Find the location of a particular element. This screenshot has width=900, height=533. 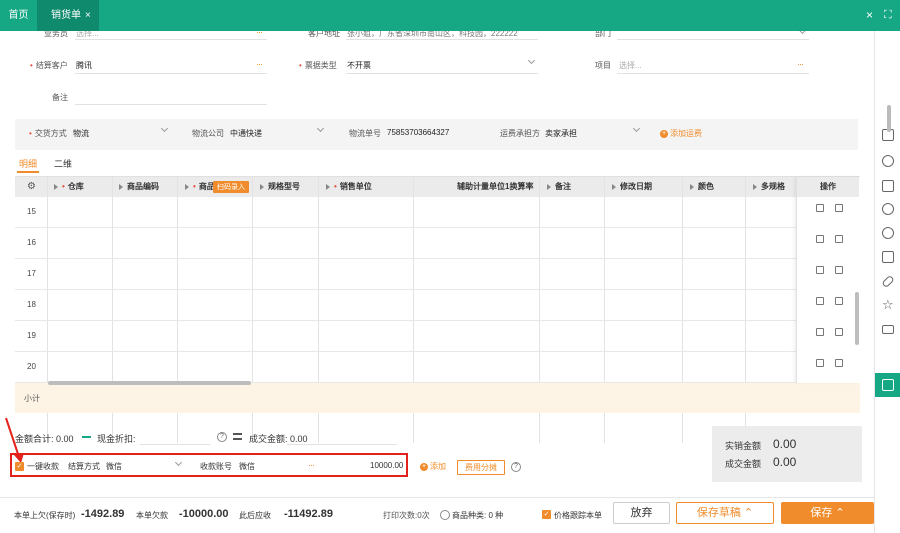

invoice-type-label: • 票据类型 is located at coordinates (318, 65).